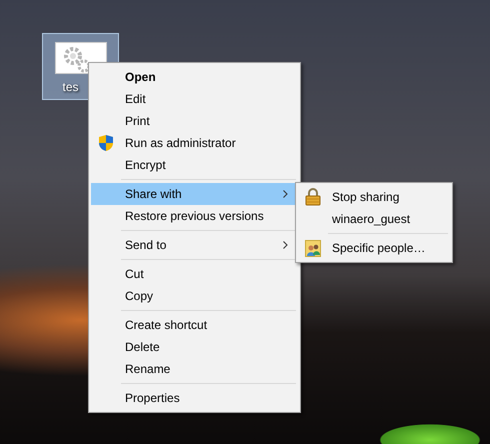 Image resolution: width=490 pixels, height=444 pixels. What do you see at coordinates (374, 197) in the screenshot?
I see `menu-item: Stop sharing` at bounding box center [374, 197].